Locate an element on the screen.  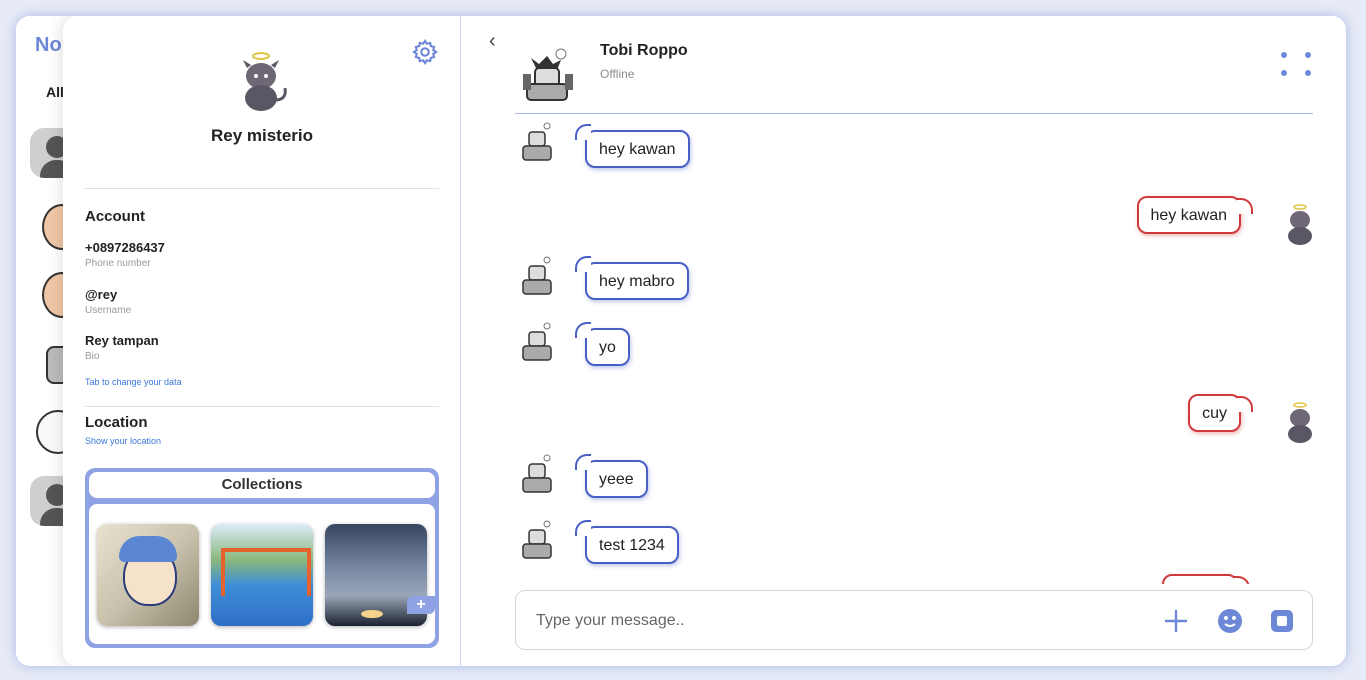
collections-grid is located at coordinates (262, 574).